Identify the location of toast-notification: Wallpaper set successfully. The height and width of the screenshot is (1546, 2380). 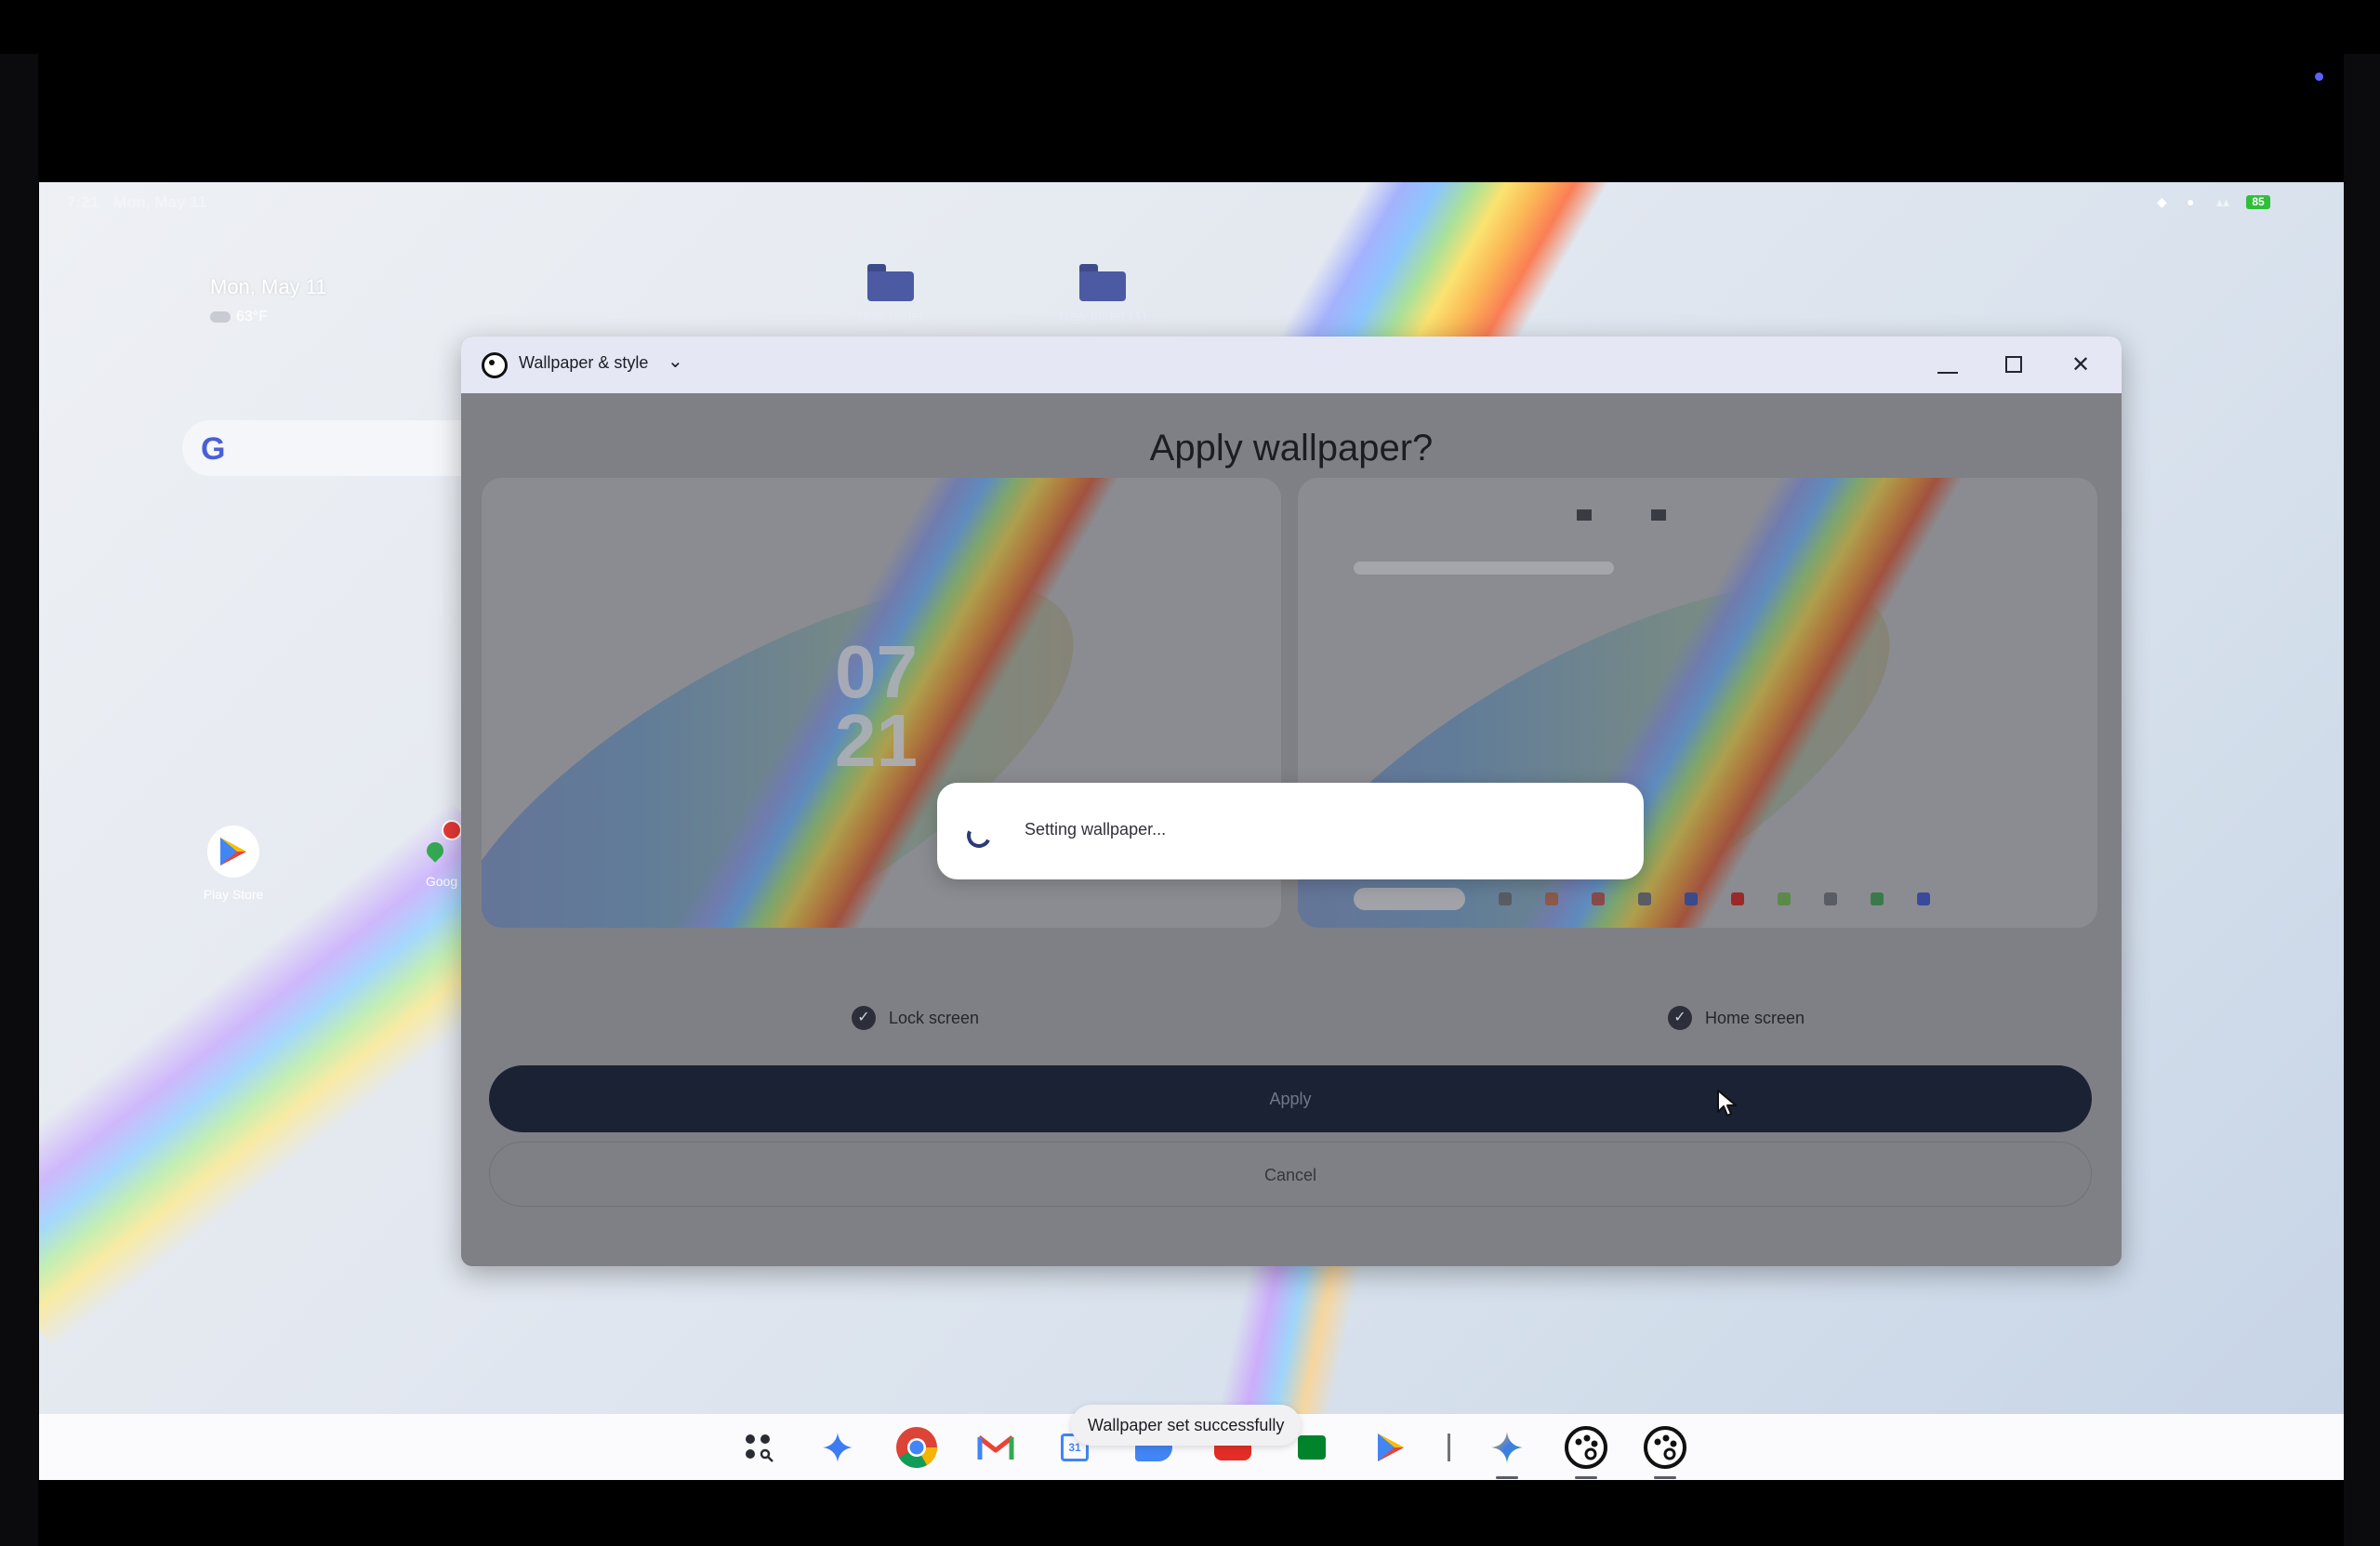
(1186, 1425).